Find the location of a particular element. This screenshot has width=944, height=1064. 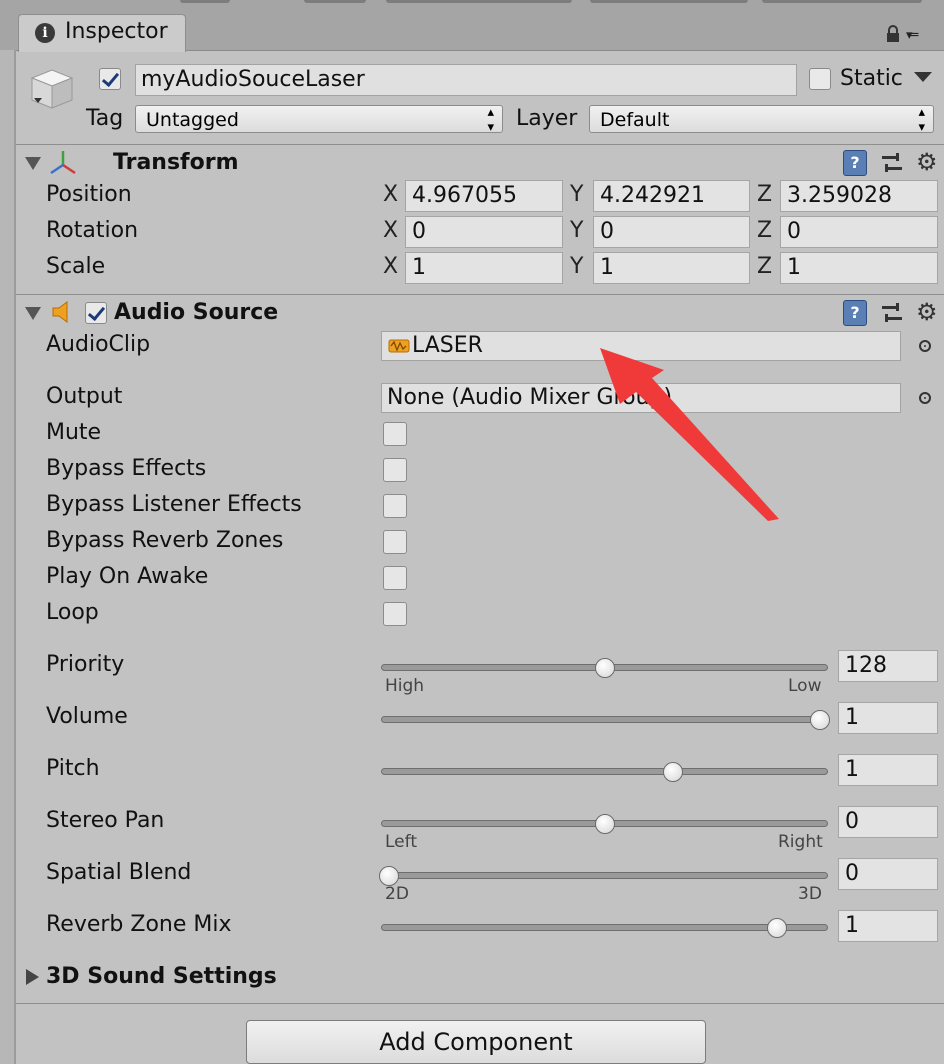

spatial-blend-min-label: 2D is located at coordinates (397, 894).